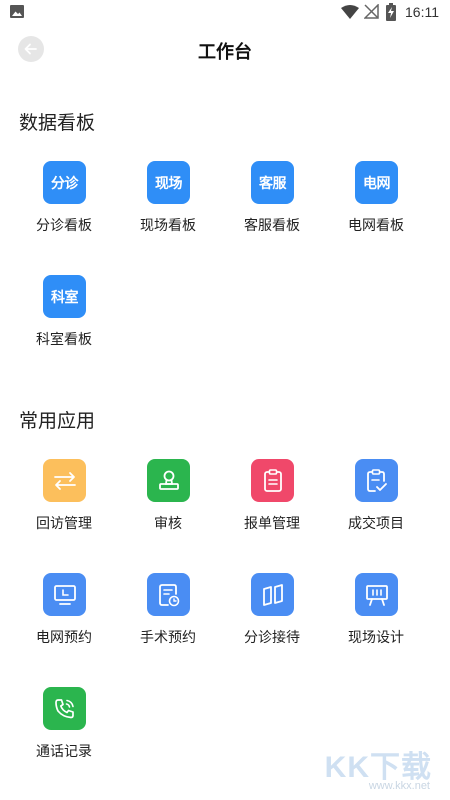  Describe the element at coordinates (376, 509) in the screenshot. I see `app-item-deals: 成交项目` at that location.